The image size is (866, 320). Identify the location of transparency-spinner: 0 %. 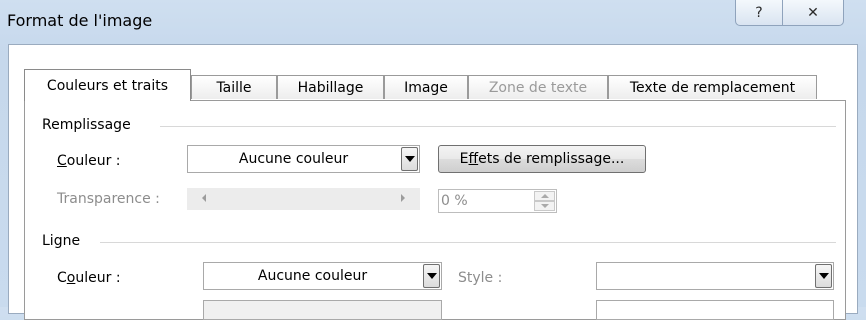
(497, 201).